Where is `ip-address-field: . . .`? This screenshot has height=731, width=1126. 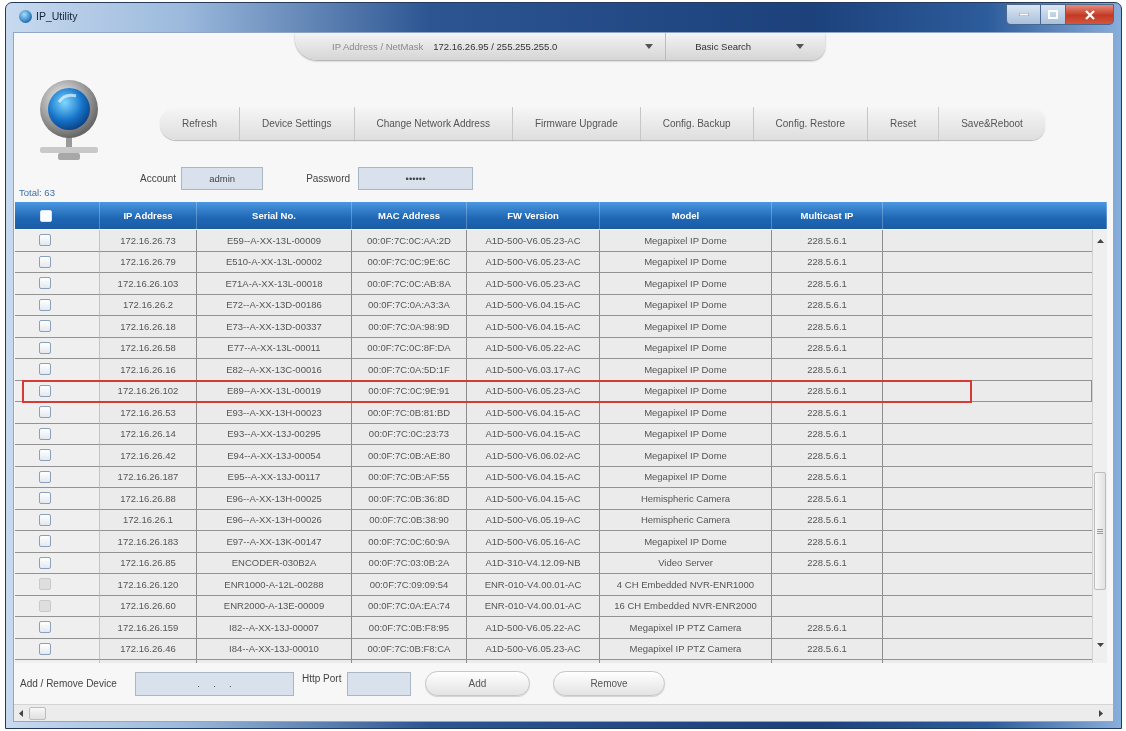
ip-address-field: . . . is located at coordinates (214, 683).